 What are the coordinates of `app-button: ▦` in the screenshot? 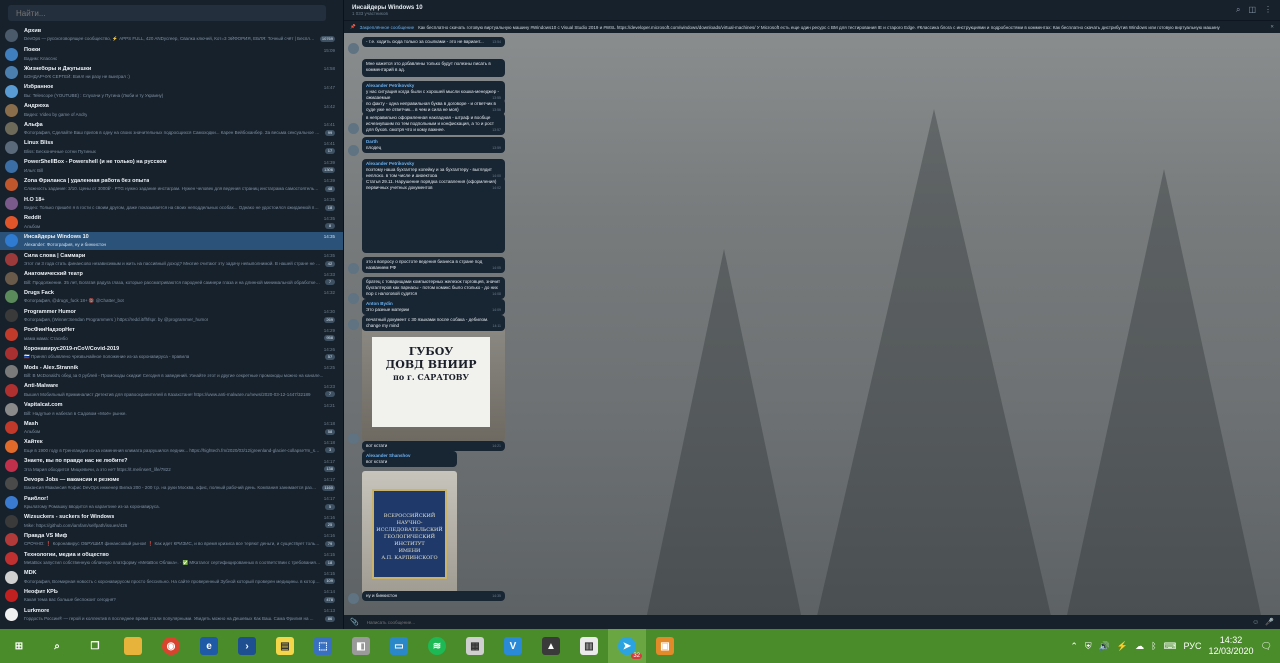 It's located at (475, 646).